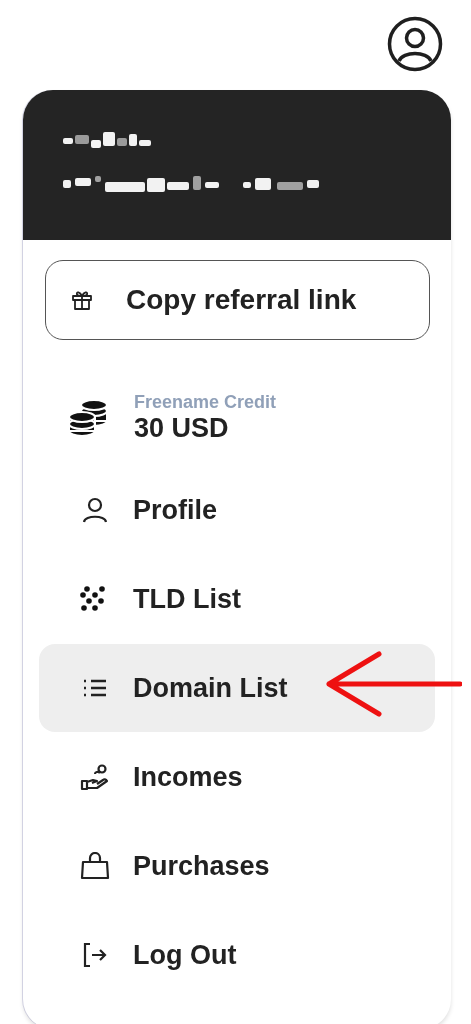  I want to click on user-avatar-icon, so click(415, 44).